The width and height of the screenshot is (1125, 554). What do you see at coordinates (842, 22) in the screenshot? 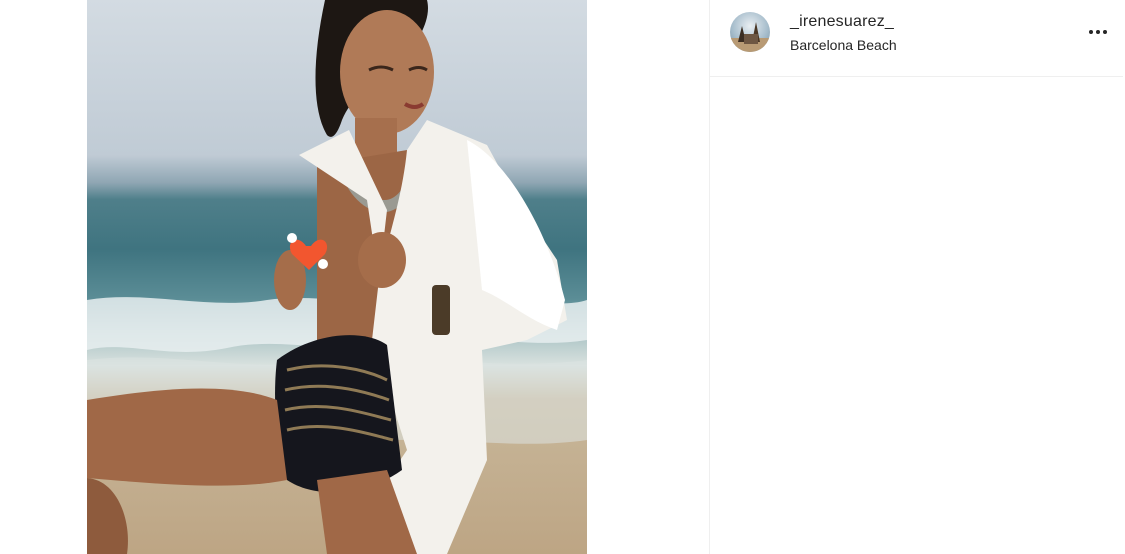
I see `username-link: _irenesuarez_` at bounding box center [842, 22].